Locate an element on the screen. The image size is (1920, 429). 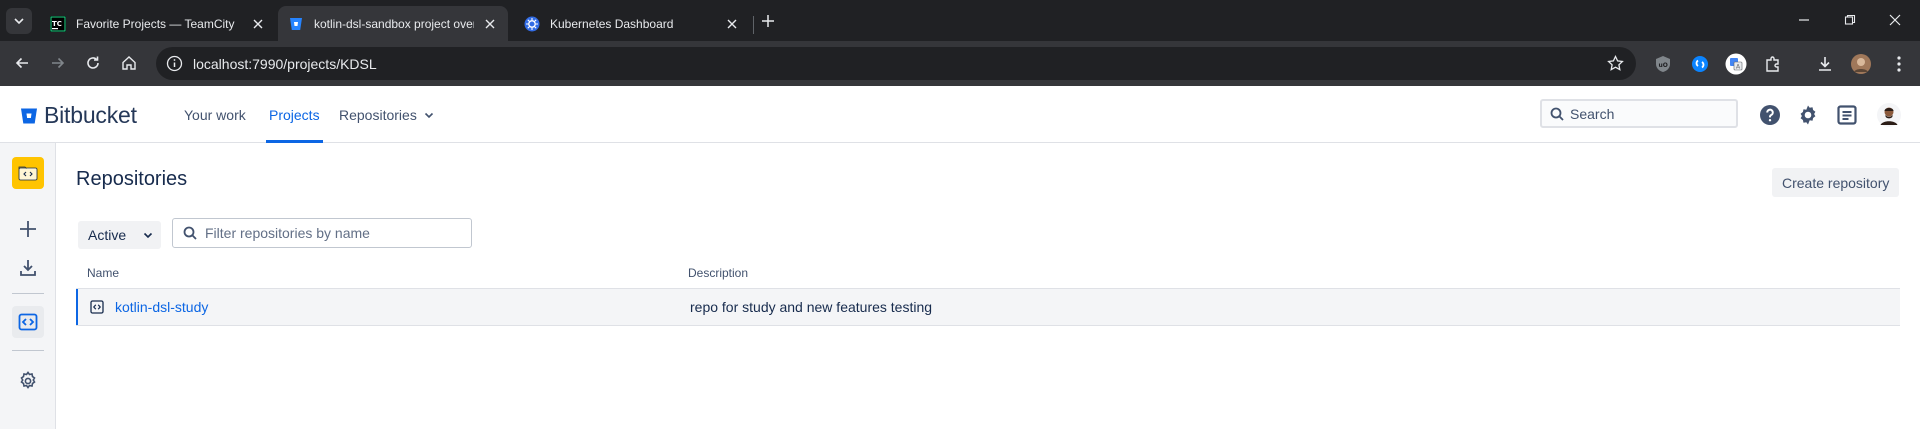
nav-label: Your work is located at coordinates (215, 114).